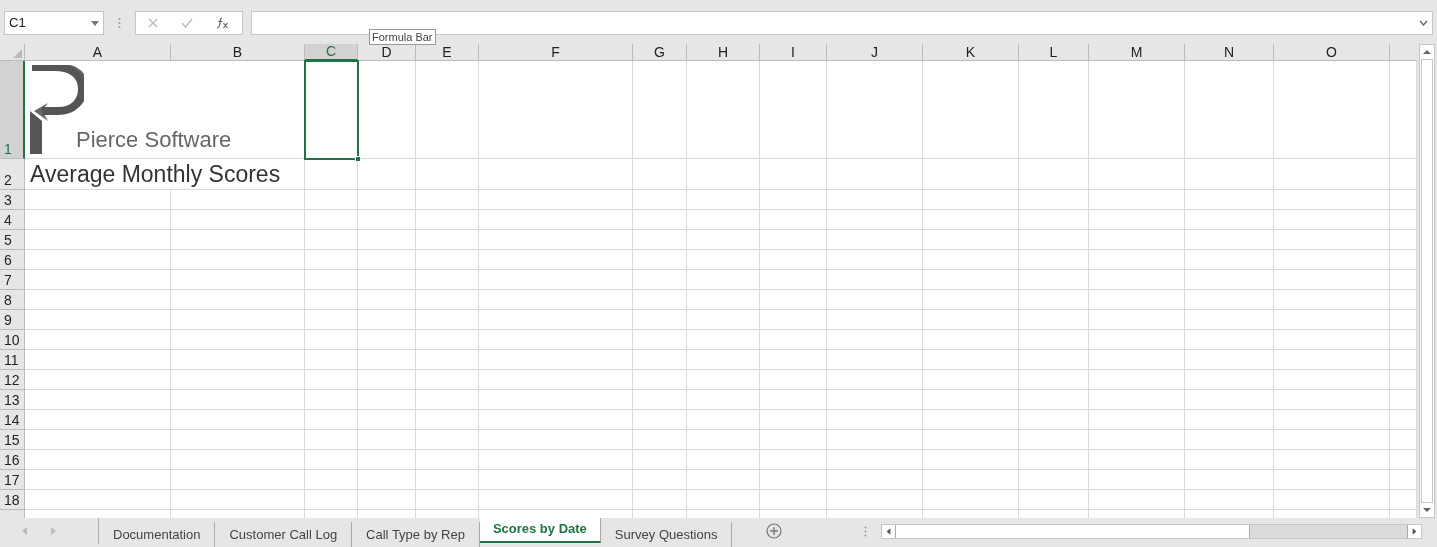 Image resolution: width=1437 pixels, height=547 pixels. I want to click on column-header: I, so click(793, 52).